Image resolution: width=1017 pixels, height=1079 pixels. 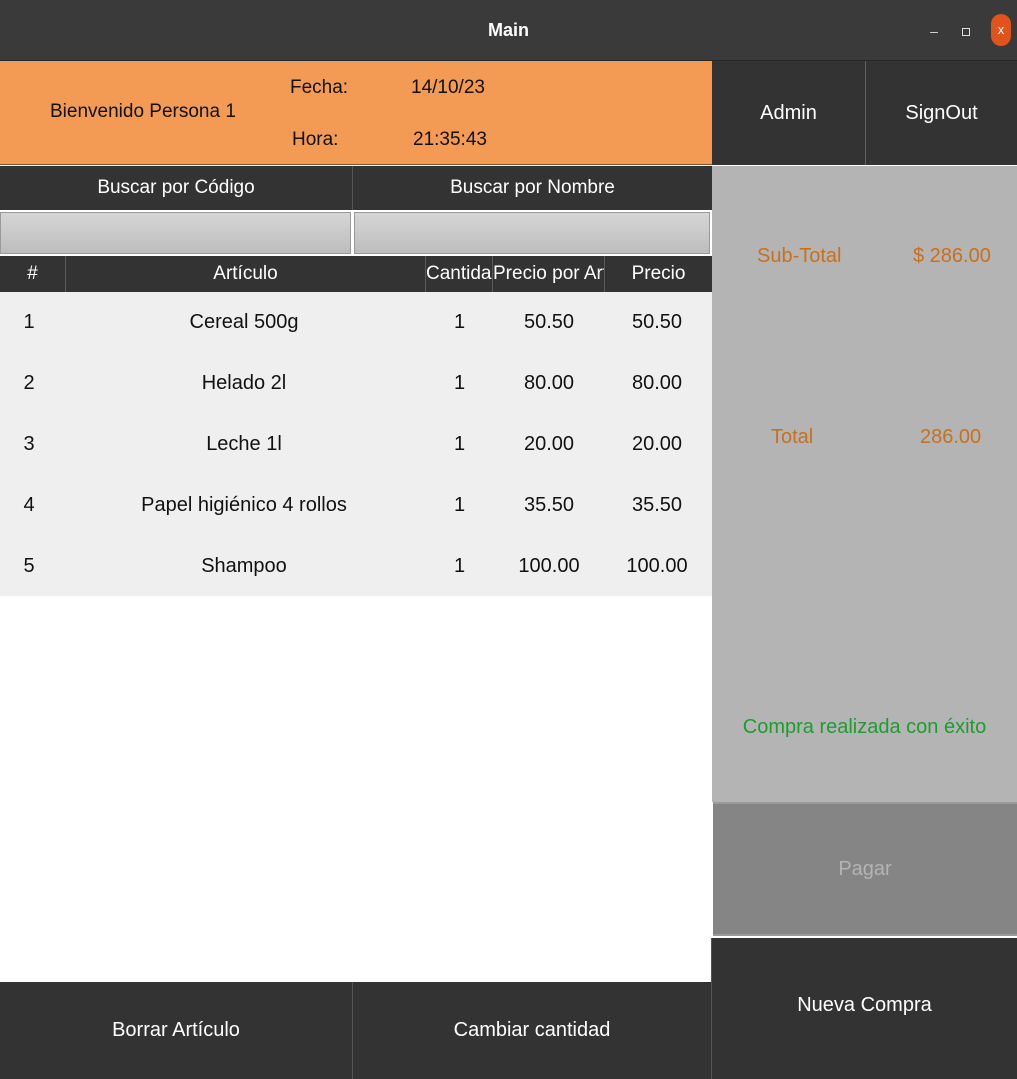 I want to click on table-row: 2 Helado 2l 1 80.00 80.00, so click(x=356, y=383).